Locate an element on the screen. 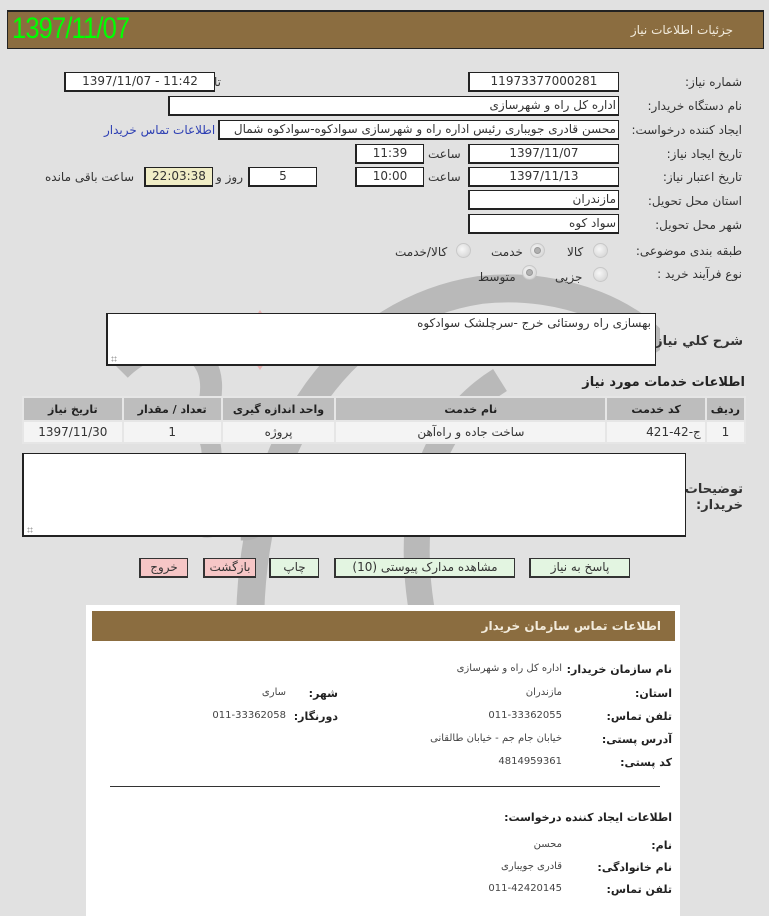 The width and height of the screenshot is (769, 916). contact-postal-value: 4814959361 is located at coordinates (530, 761).